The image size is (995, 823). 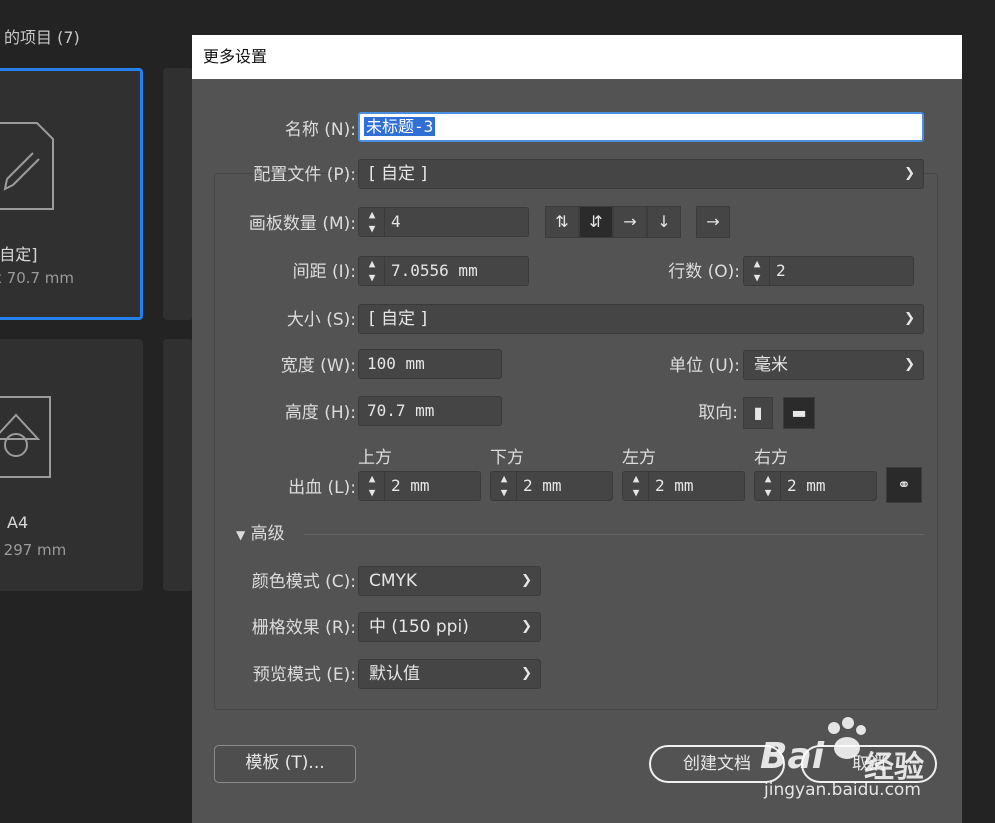 What do you see at coordinates (507, 458) in the screenshot?
I see `bleed-bottom-label: 下方` at bounding box center [507, 458].